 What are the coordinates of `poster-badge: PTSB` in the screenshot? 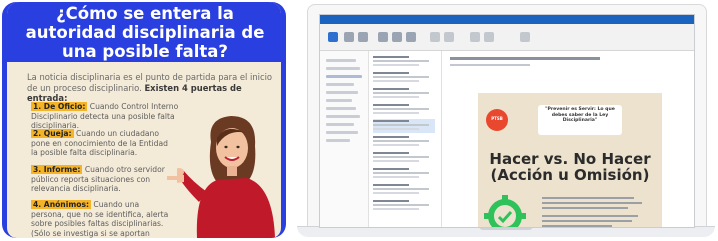 It's located at (497, 120).